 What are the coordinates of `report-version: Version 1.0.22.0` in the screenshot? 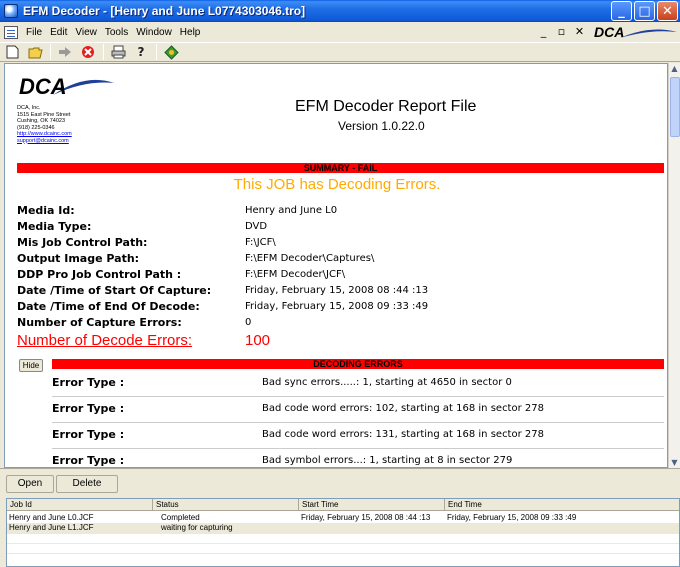 It's located at (381, 126).